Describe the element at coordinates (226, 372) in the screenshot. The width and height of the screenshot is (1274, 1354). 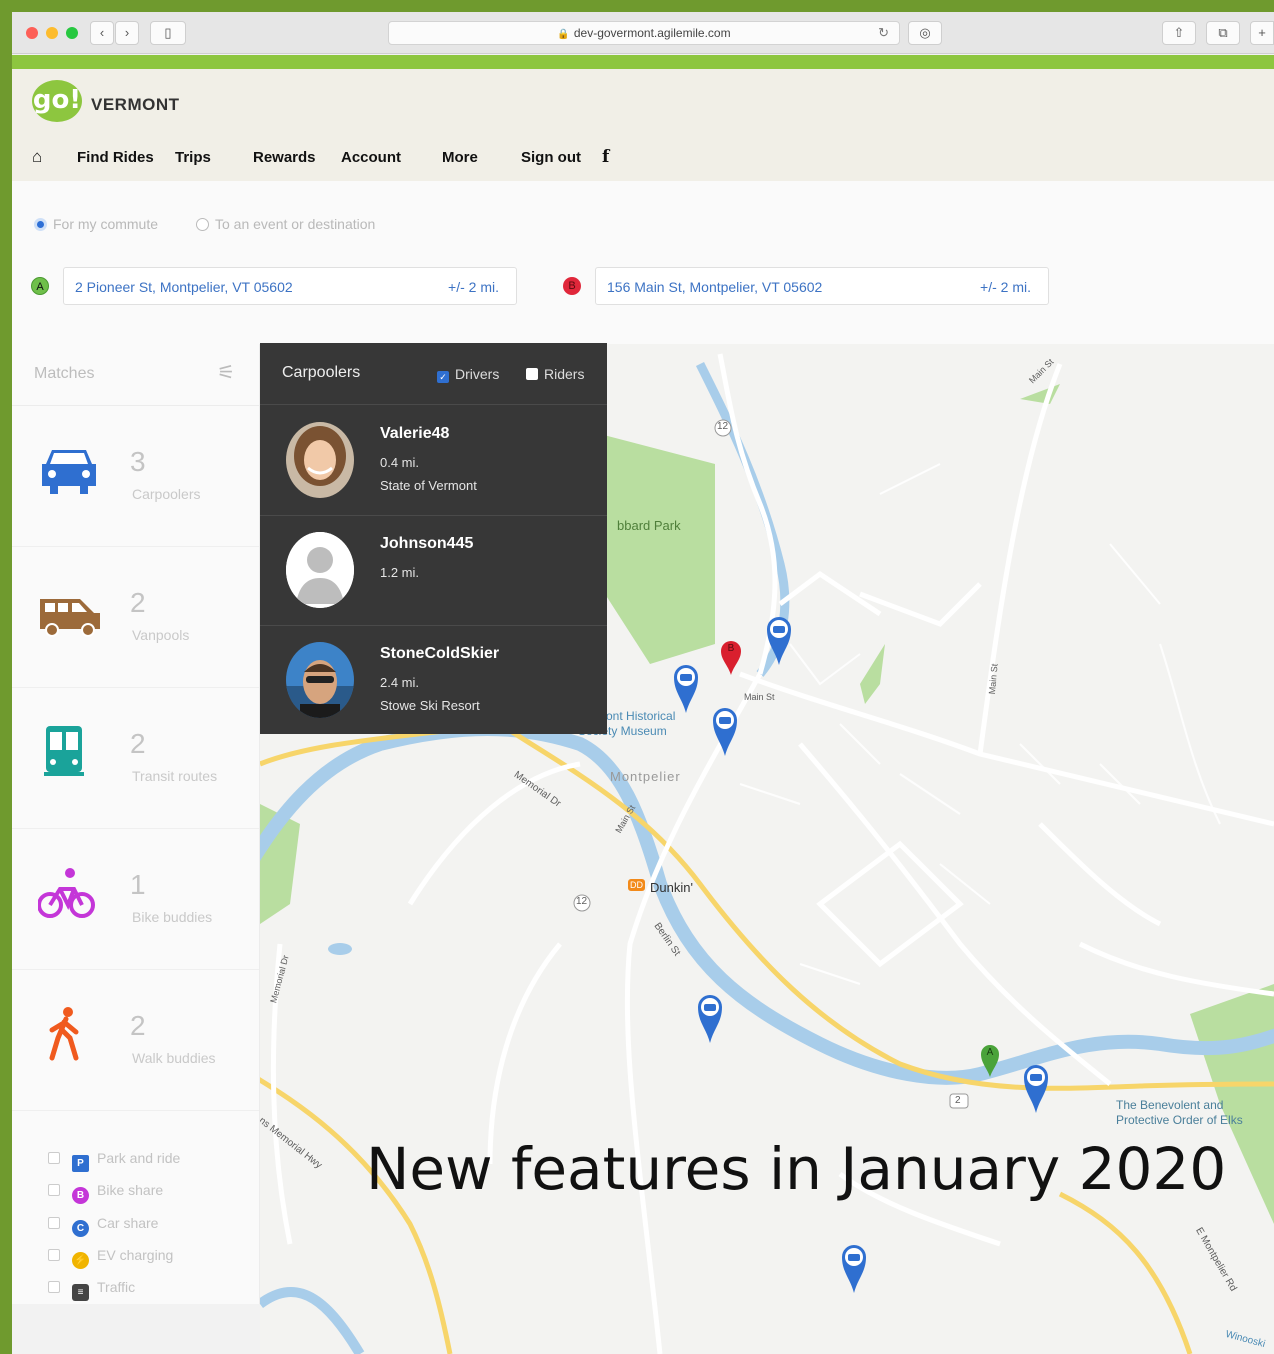
I see `filter-sliders-icon: ⚟` at that location.